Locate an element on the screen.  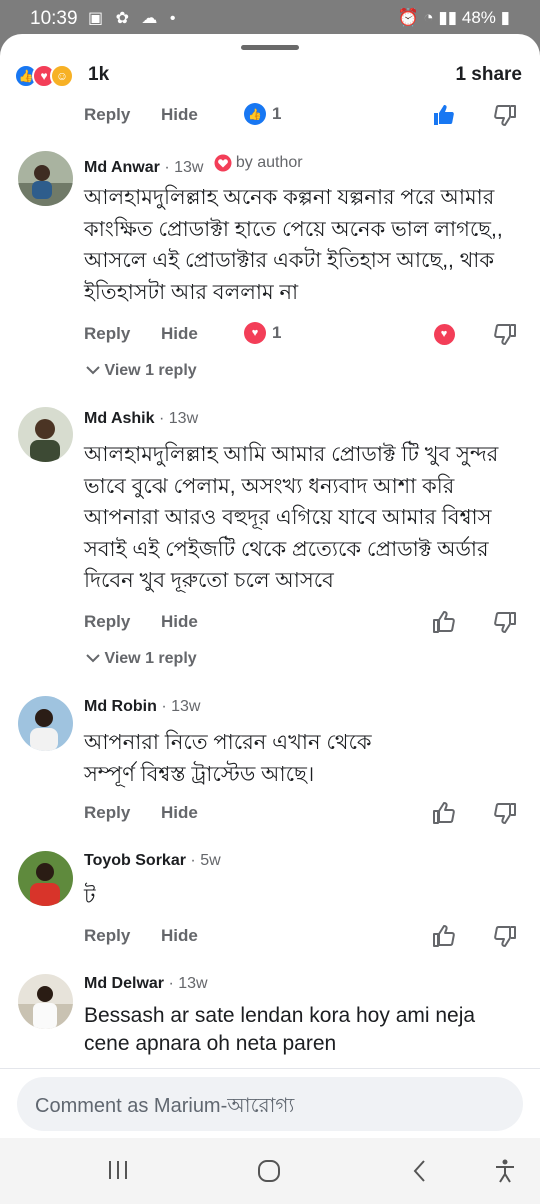
recents-icon is located at coordinates (118, 1172).